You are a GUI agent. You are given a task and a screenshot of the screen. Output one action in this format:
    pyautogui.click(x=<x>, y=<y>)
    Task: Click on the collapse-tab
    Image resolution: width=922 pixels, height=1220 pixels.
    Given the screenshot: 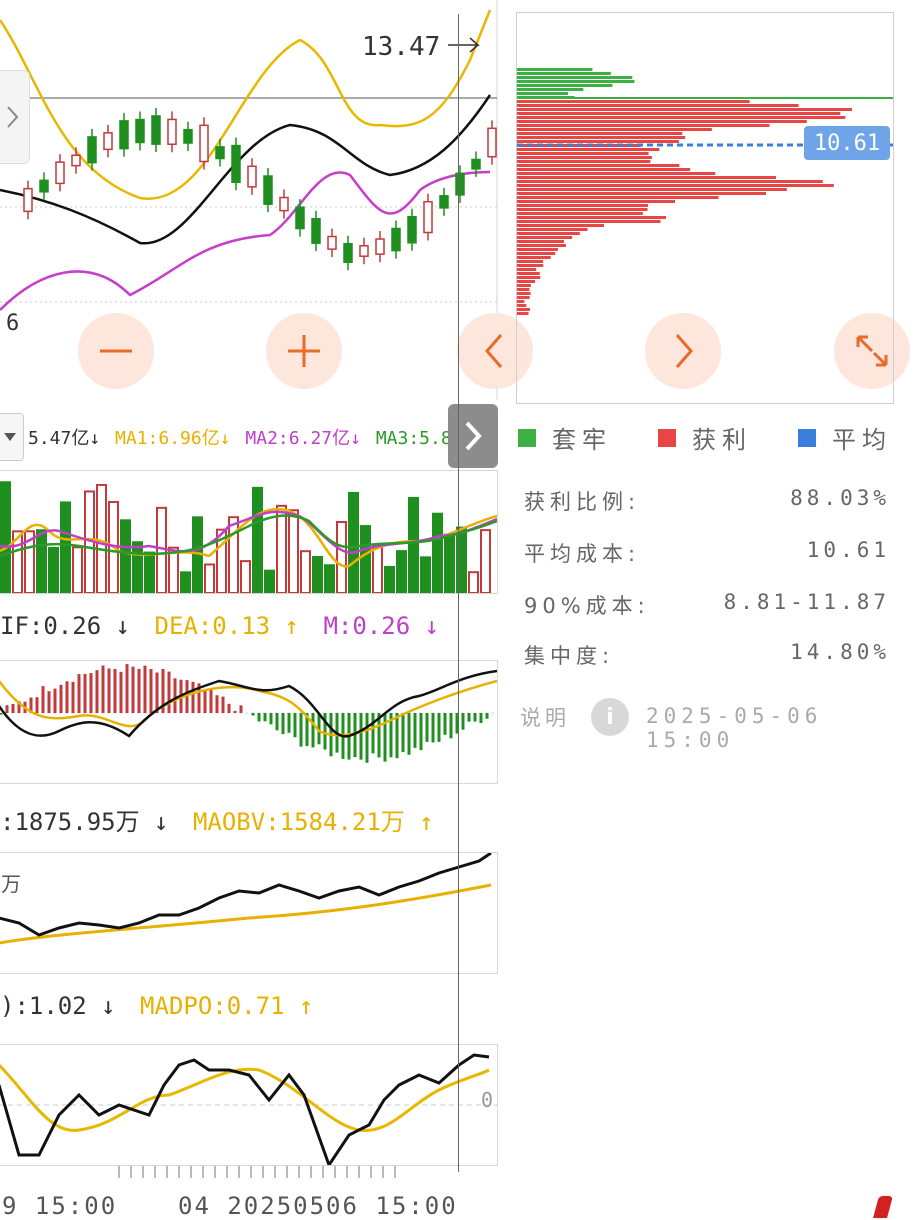 What is the action you would take?
    pyautogui.click(x=15, y=117)
    